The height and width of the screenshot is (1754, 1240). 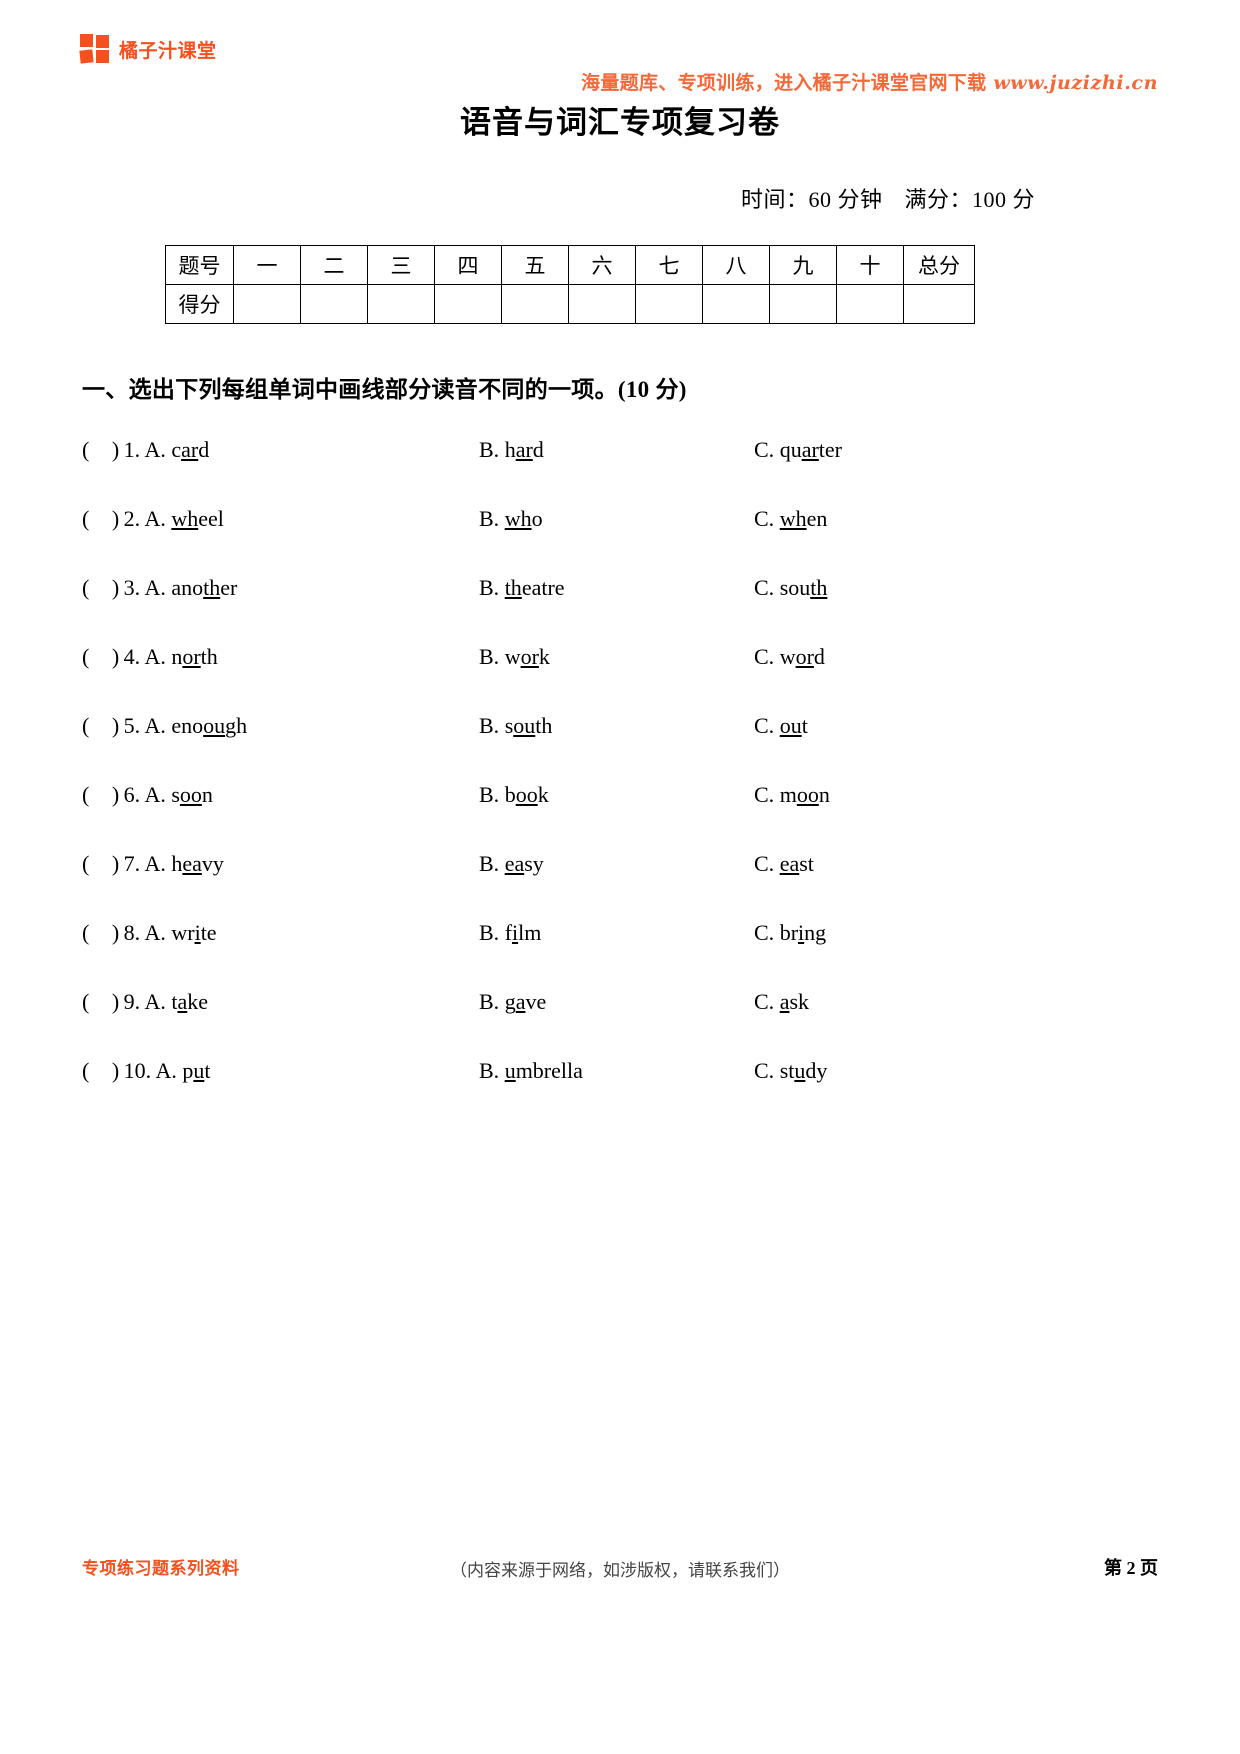 I want to click on option-c-1: C. quarter, so click(x=798, y=450).